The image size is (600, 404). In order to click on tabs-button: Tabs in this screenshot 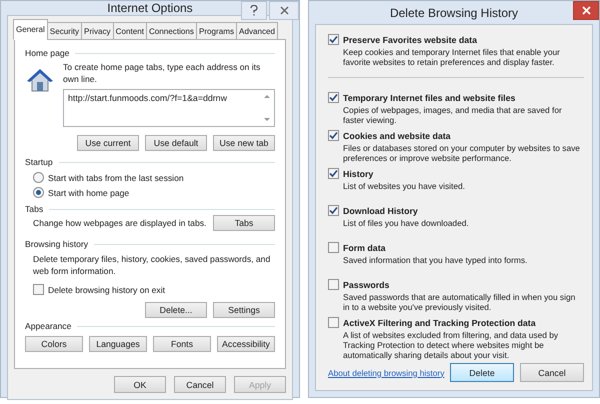, I will do `click(244, 223)`.